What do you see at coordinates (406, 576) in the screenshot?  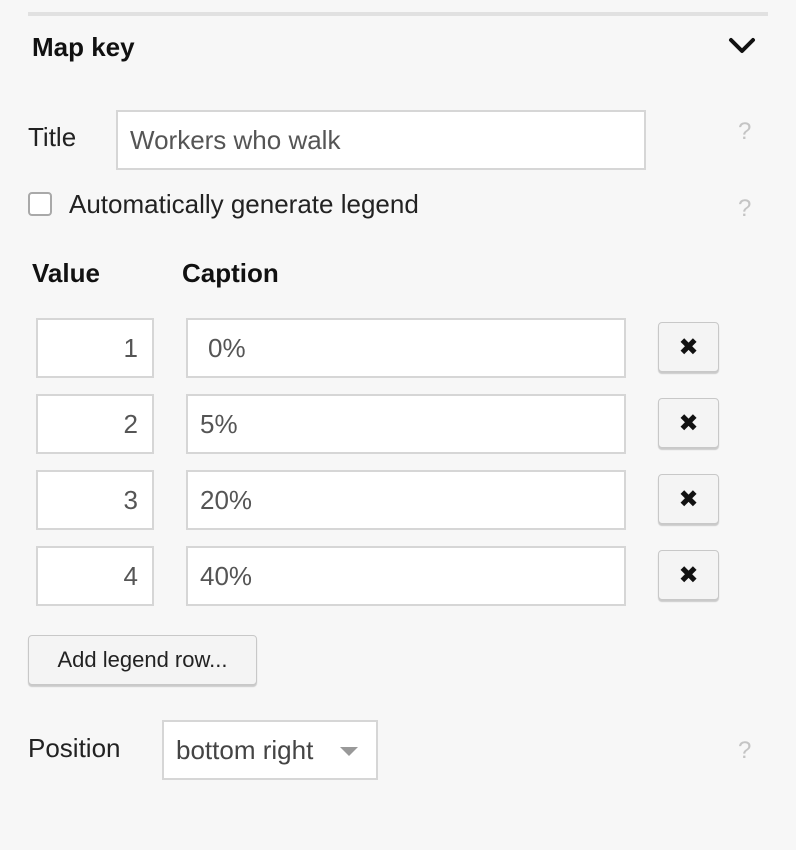 I see `legend-caption-input: 40%` at bounding box center [406, 576].